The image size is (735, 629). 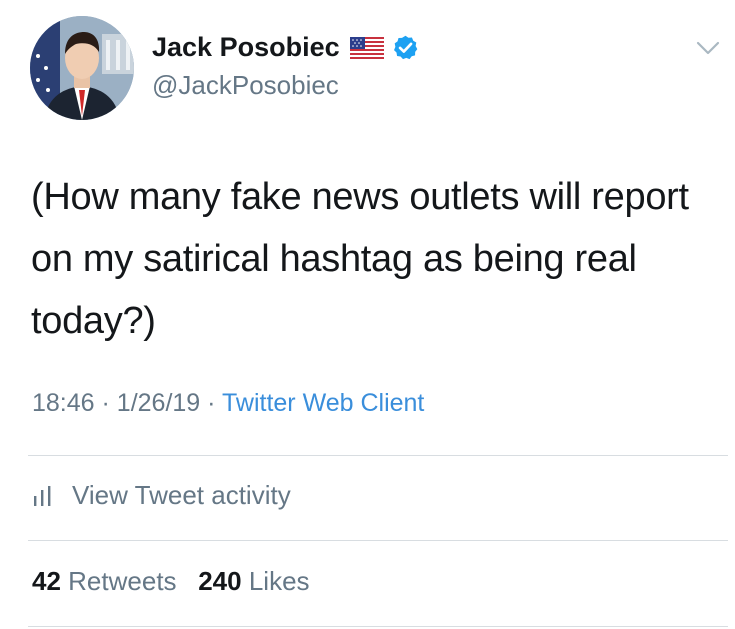 What do you see at coordinates (220, 581) in the screenshot?
I see `likes-count: 240` at bounding box center [220, 581].